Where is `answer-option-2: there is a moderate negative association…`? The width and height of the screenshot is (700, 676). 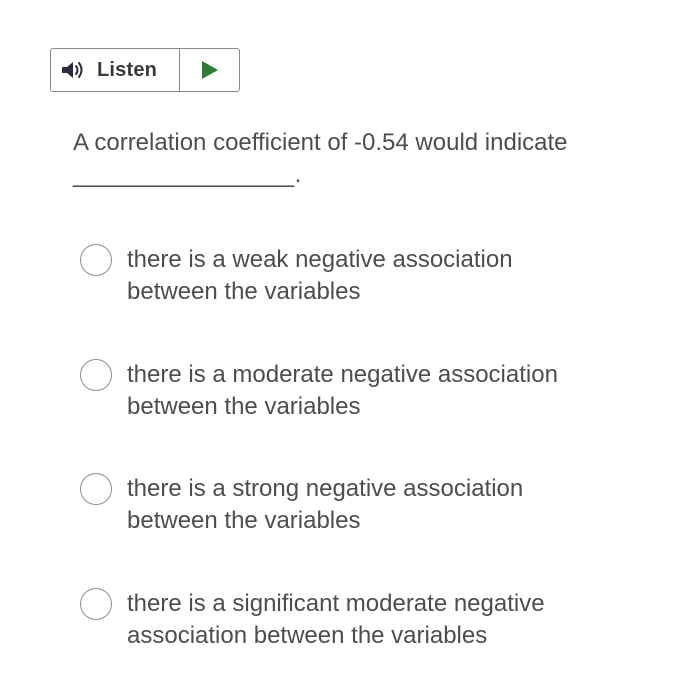 answer-option-2: there is a moderate negative association… is located at coordinates (360, 391).